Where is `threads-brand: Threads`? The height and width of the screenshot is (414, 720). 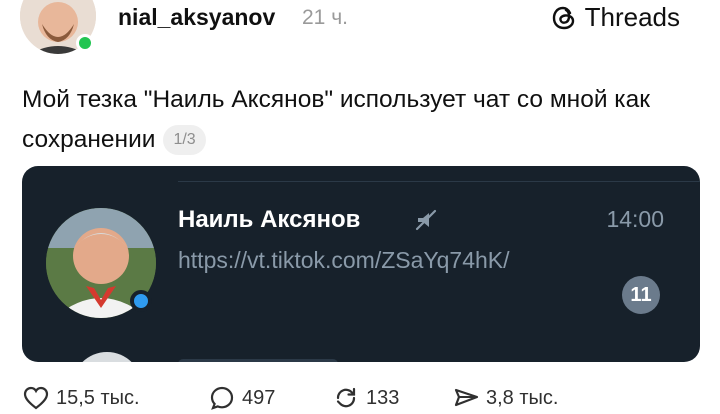
threads-brand: Threads is located at coordinates (614, 17).